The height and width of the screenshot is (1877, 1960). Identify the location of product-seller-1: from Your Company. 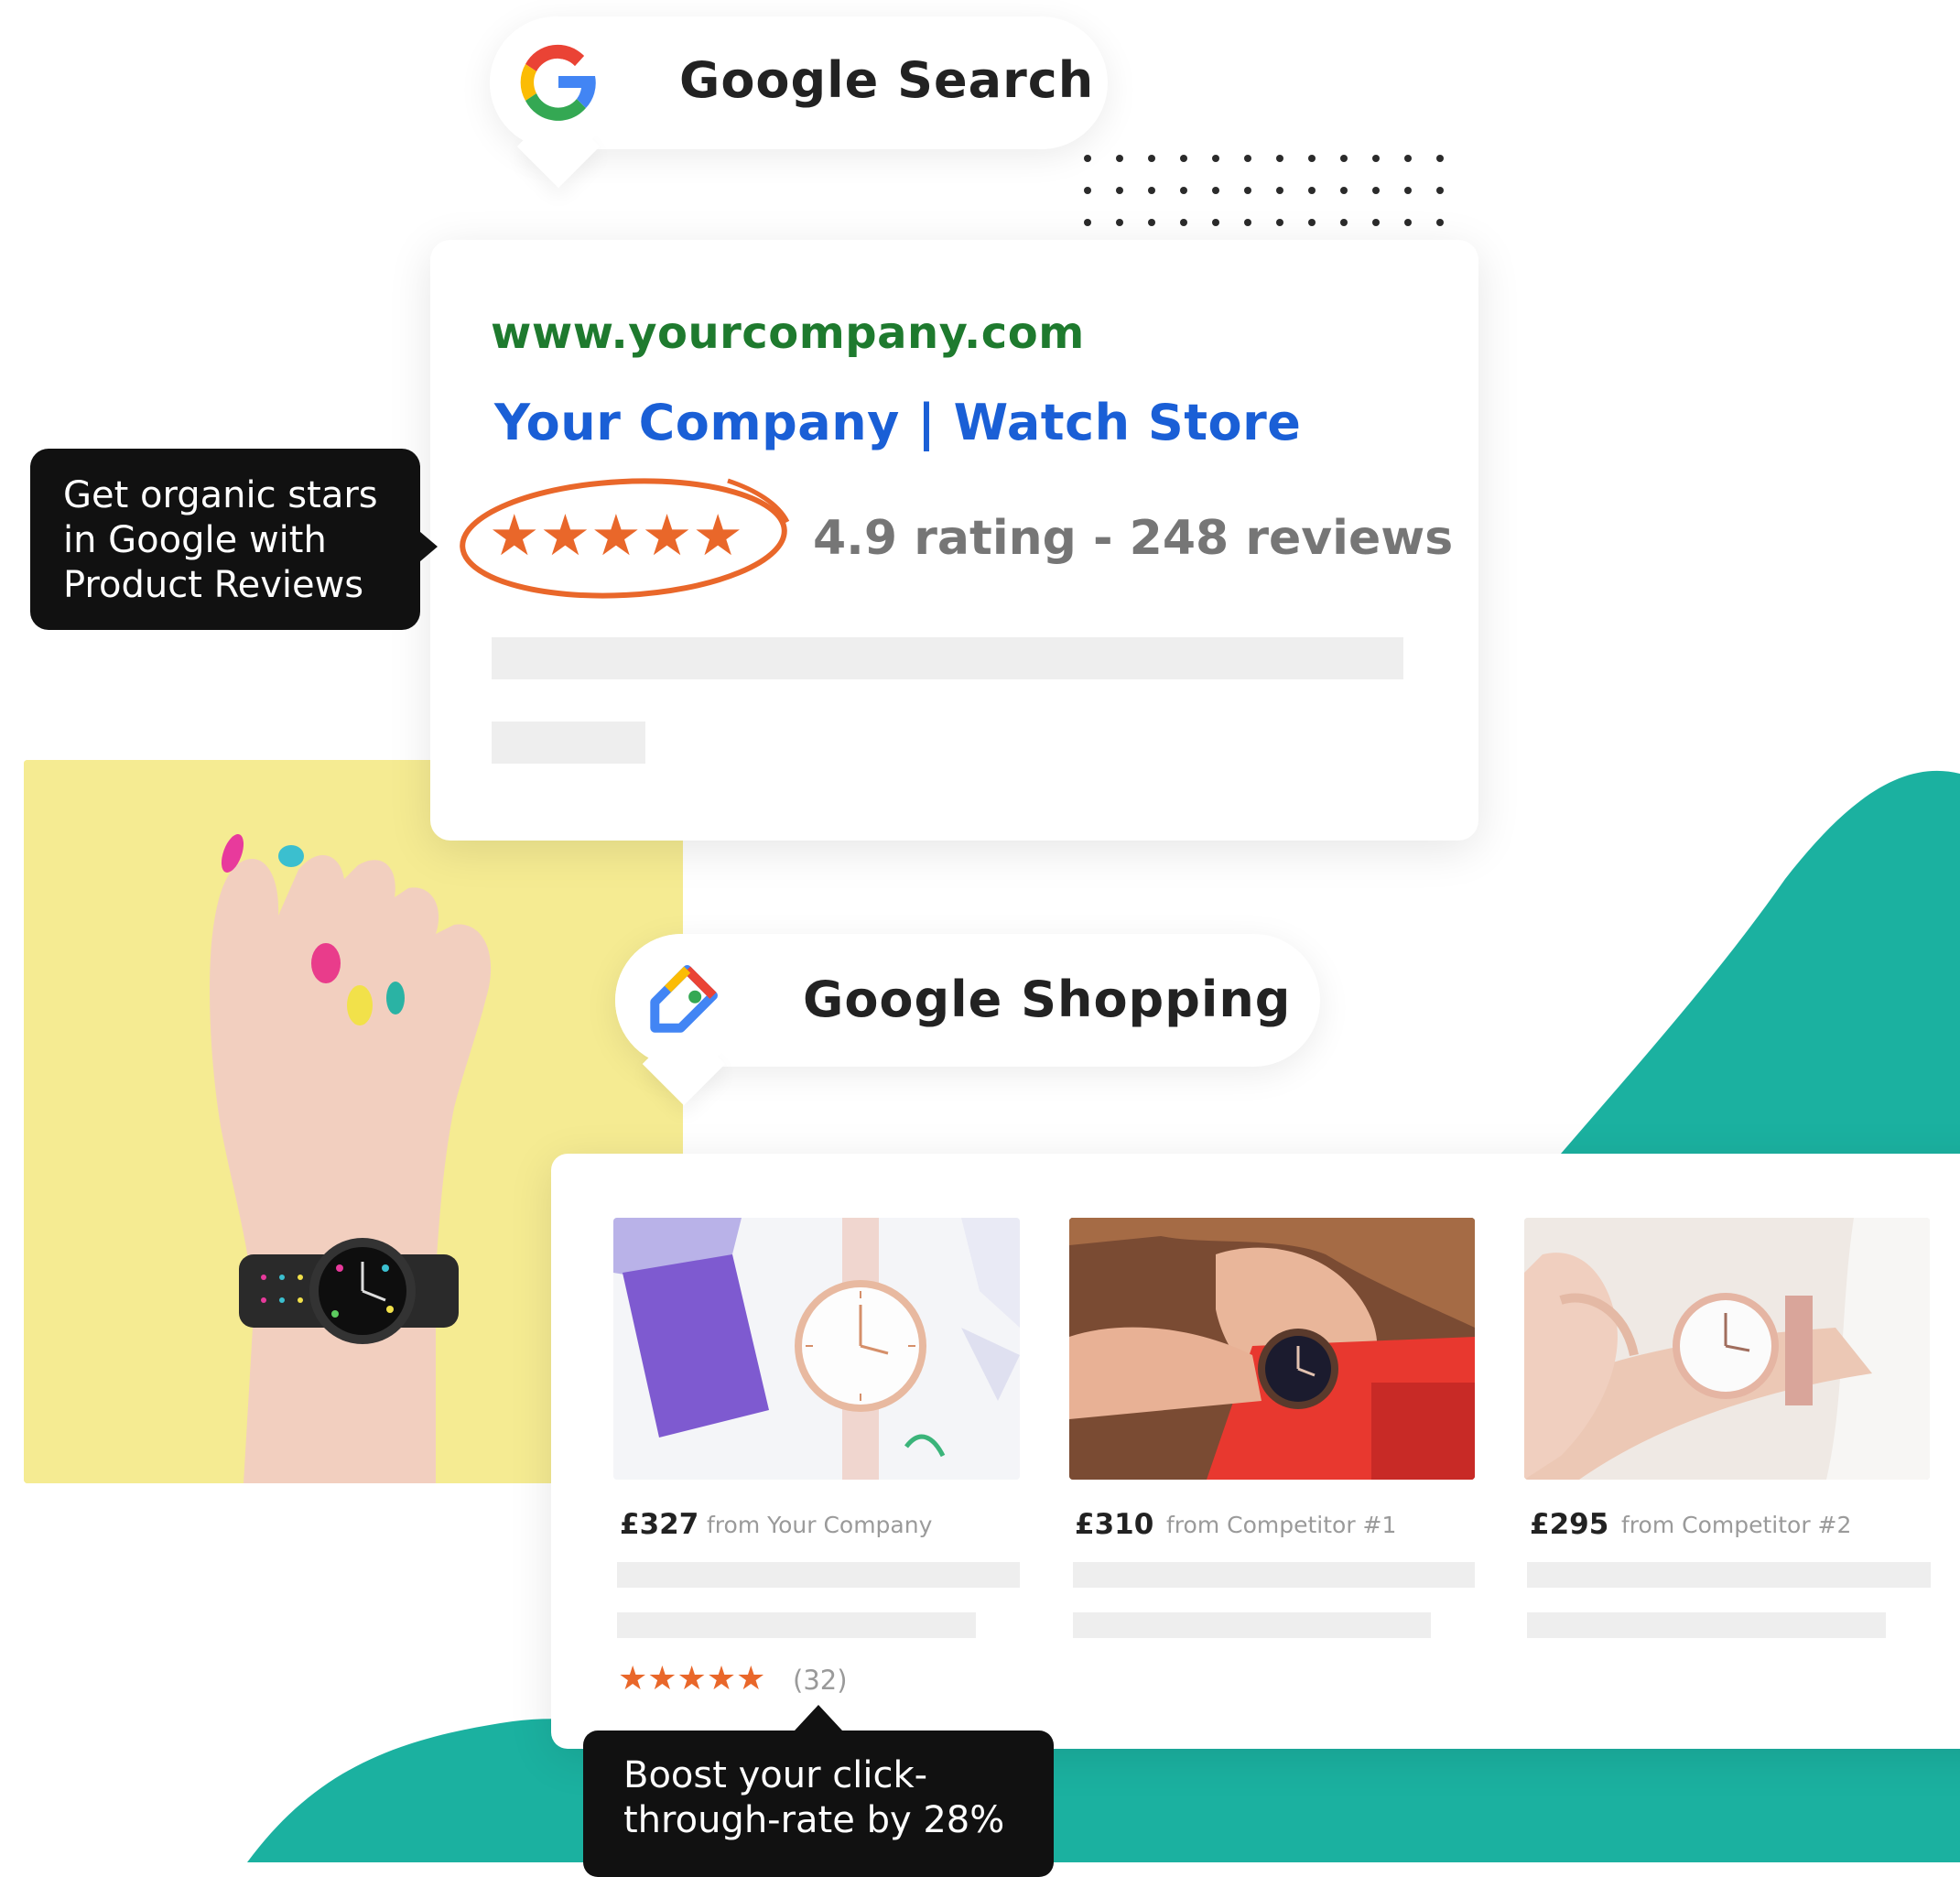
(820, 1525).